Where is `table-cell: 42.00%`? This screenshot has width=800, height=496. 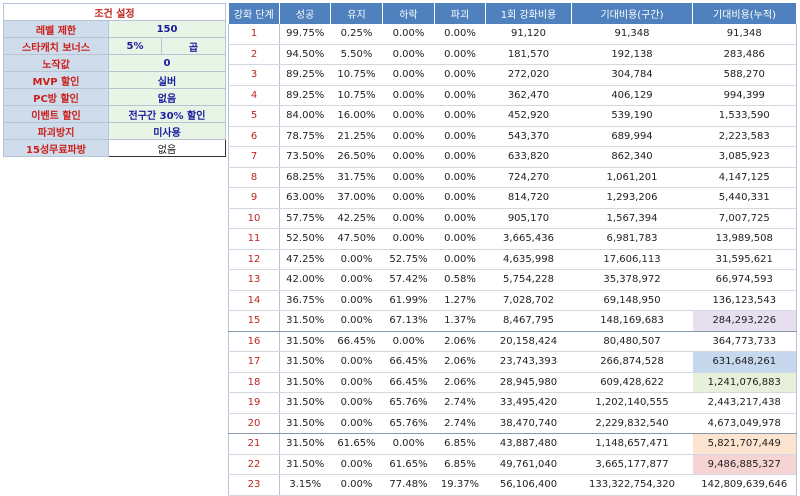 table-cell: 42.00% is located at coordinates (305, 280).